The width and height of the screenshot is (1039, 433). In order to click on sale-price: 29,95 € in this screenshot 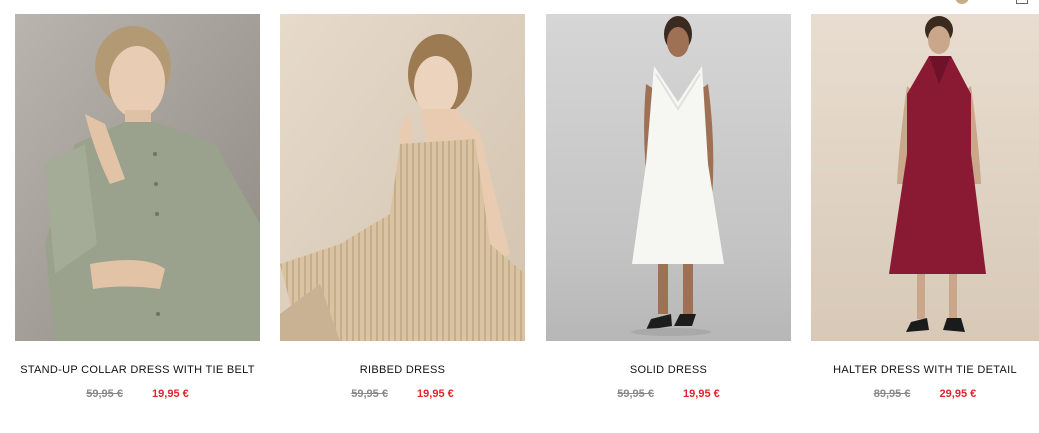, I will do `click(958, 394)`.